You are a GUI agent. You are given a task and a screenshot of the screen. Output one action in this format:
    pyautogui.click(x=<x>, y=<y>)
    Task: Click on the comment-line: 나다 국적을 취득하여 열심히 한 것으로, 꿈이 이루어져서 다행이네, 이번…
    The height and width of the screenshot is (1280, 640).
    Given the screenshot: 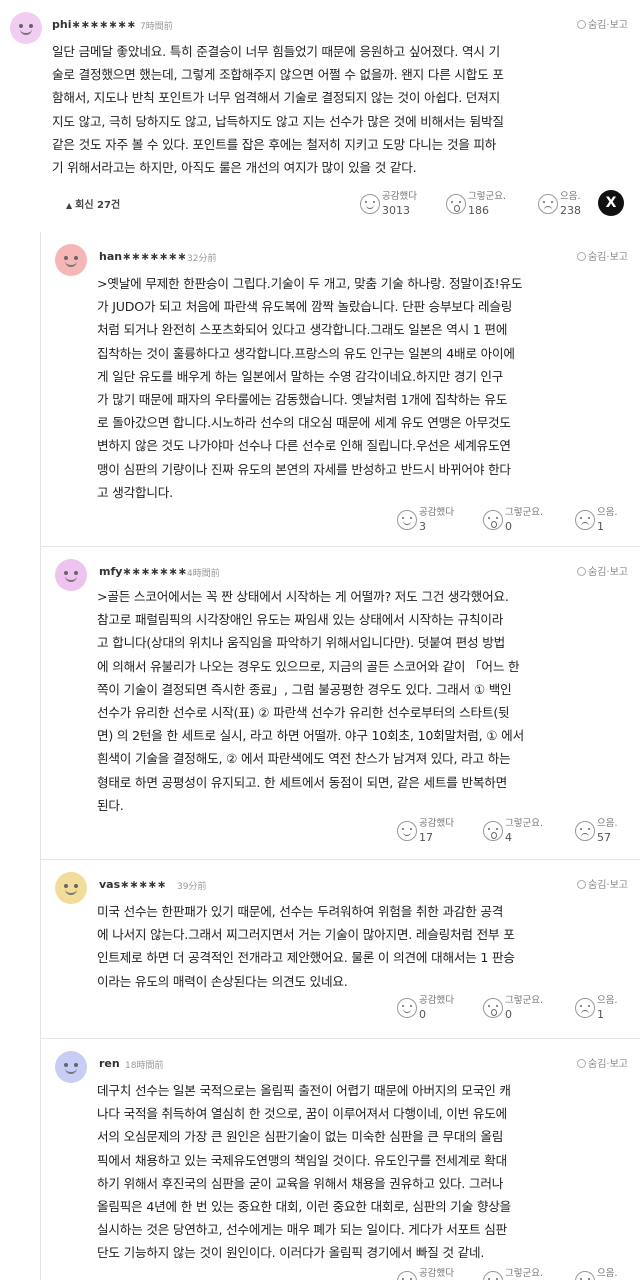 What is the action you would take?
    pyautogui.click(x=302, y=1114)
    